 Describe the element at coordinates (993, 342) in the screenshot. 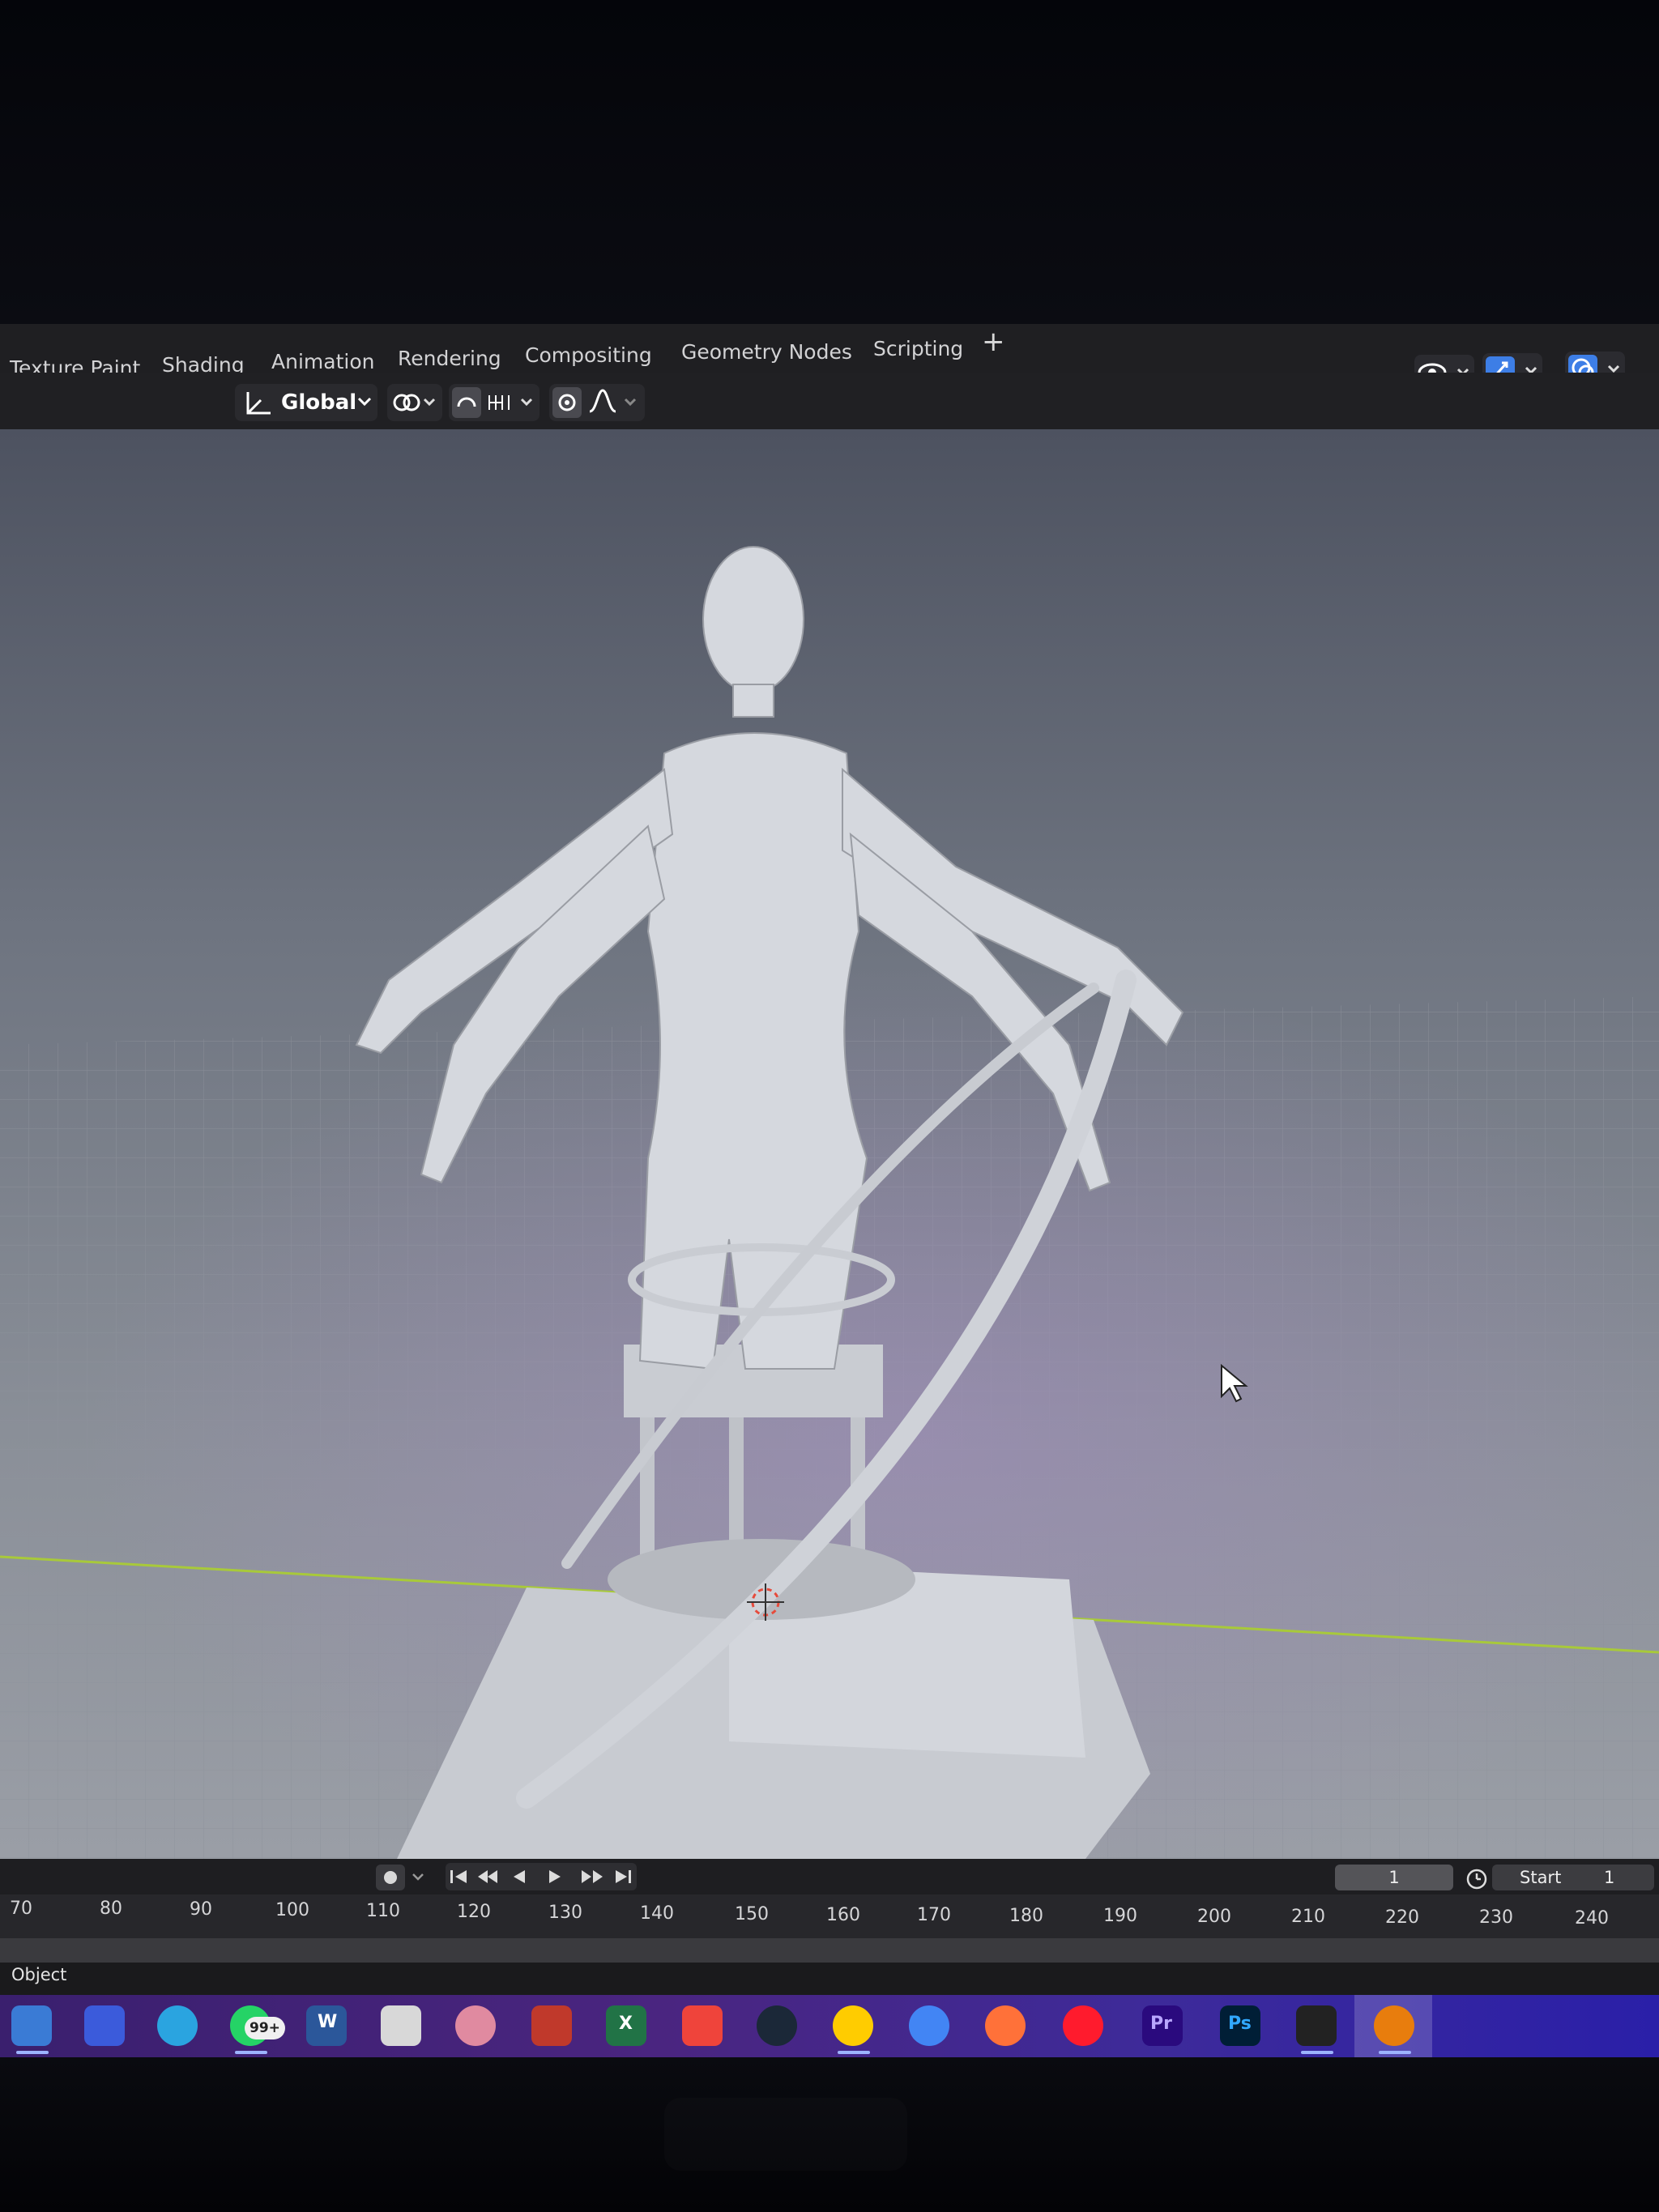

I see `add-workspace-button: +` at that location.